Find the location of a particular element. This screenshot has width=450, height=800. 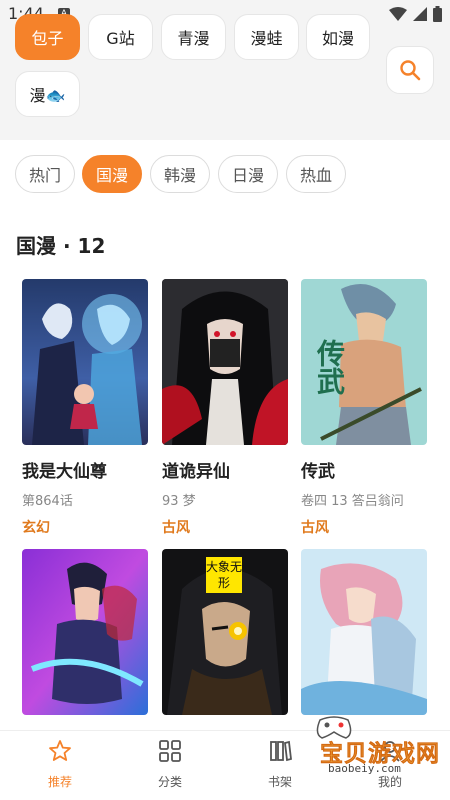

comic-card: 大象无形 is located at coordinates (225, 638).